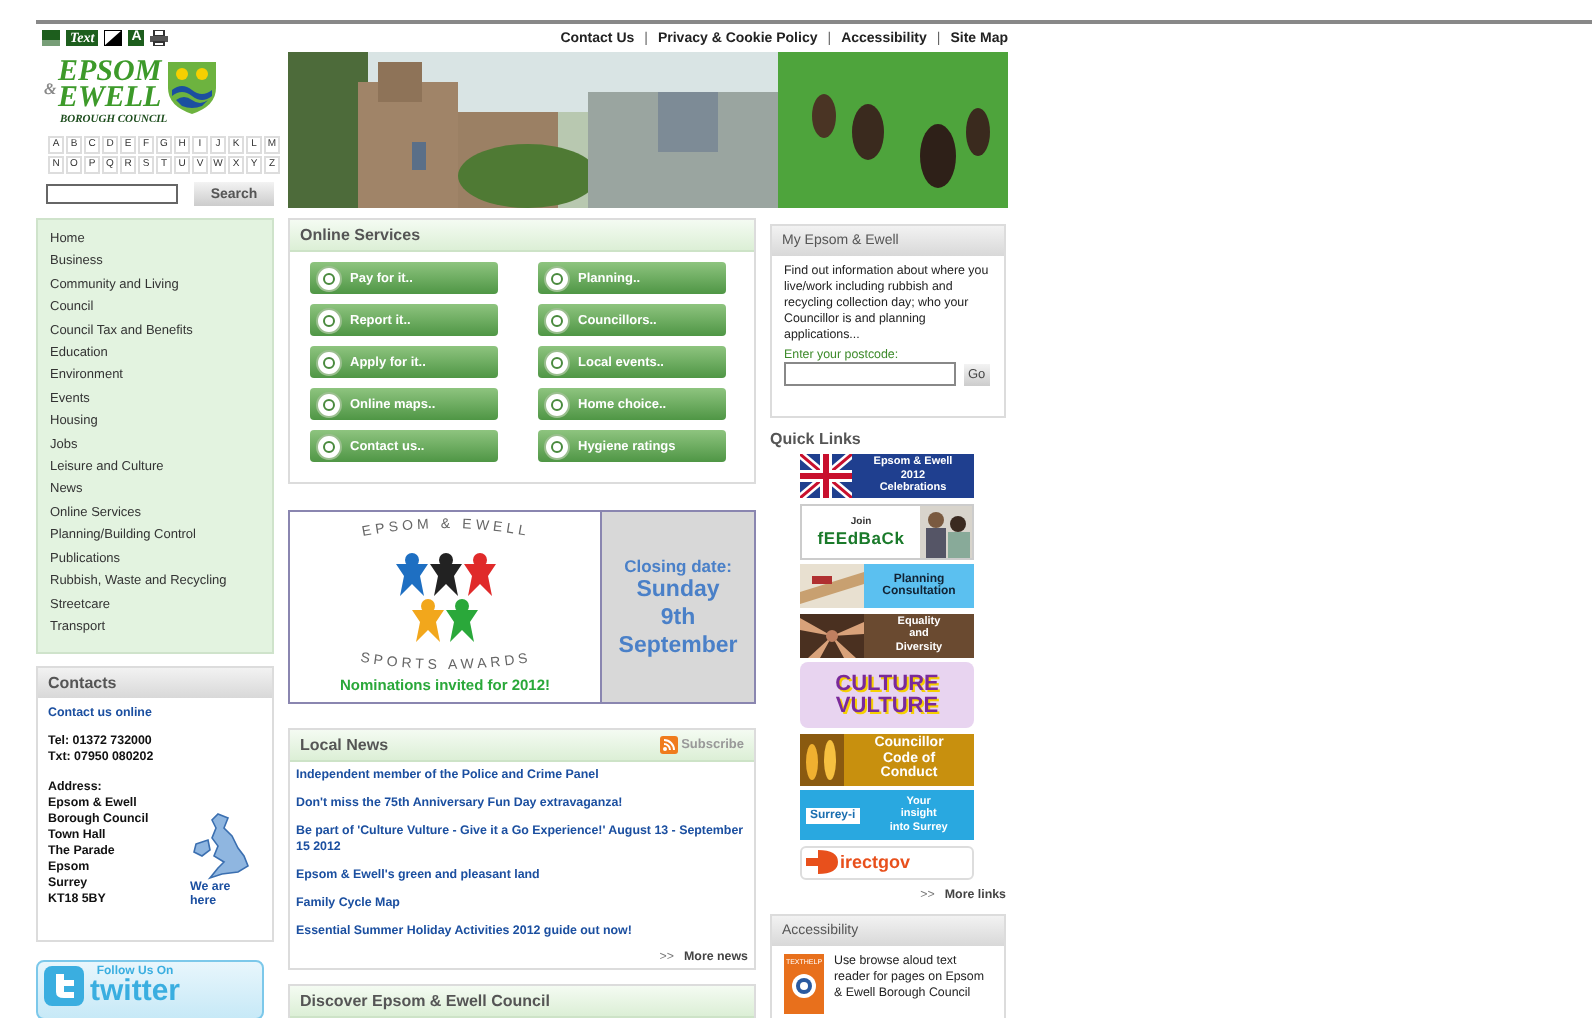 The width and height of the screenshot is (1592, 1018). I want to click on closing-month: September, so click(678, 645).